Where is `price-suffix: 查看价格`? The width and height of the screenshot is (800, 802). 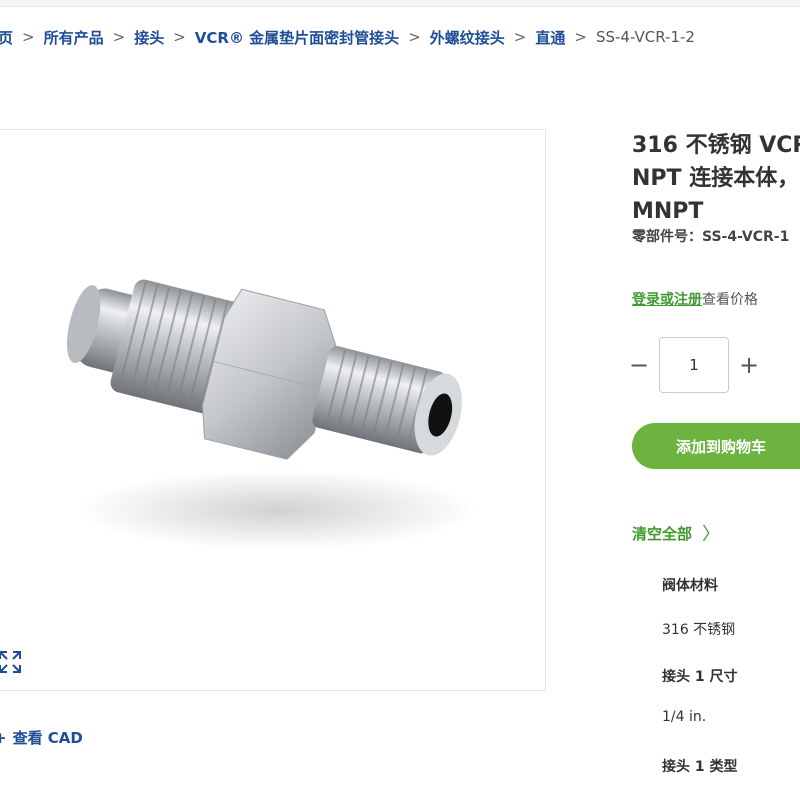
price-suffix: 查看价格 is located at coordinates (730, 300).